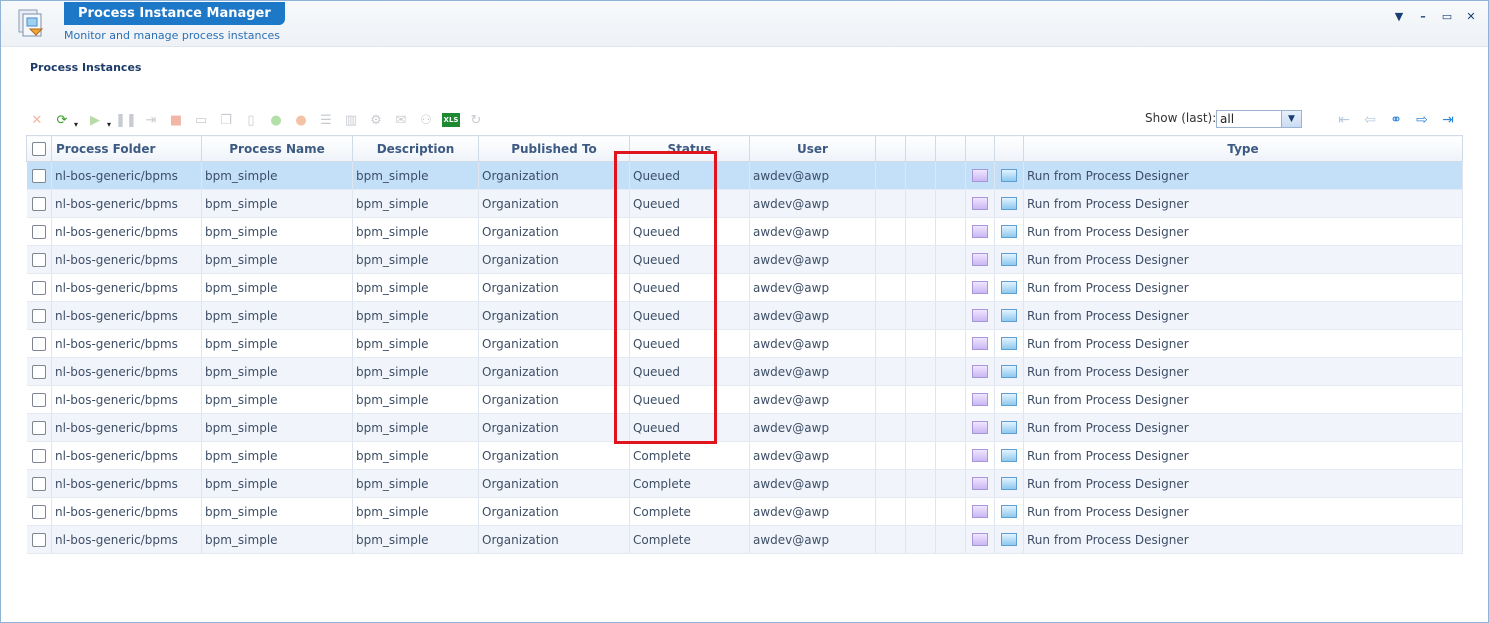  Describe the element at coordinates (1471, 16) in the screenshot. I see `close-icon: ✕` at that location.